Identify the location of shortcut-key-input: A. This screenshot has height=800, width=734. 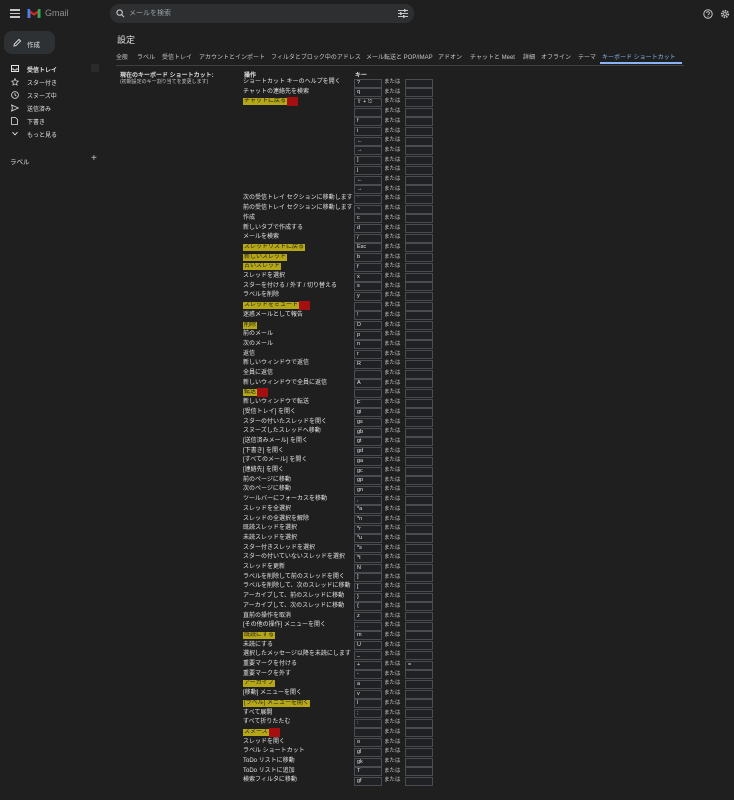
(368, 384).